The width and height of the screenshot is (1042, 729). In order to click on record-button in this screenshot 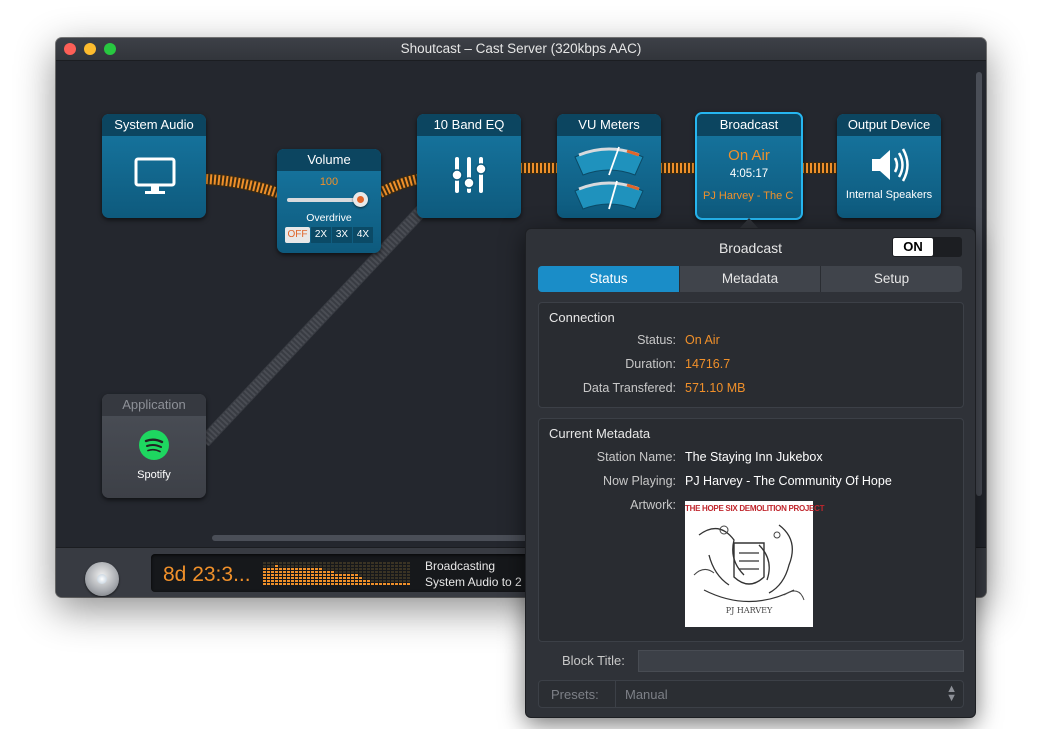, I will do `click(102, 579)`.